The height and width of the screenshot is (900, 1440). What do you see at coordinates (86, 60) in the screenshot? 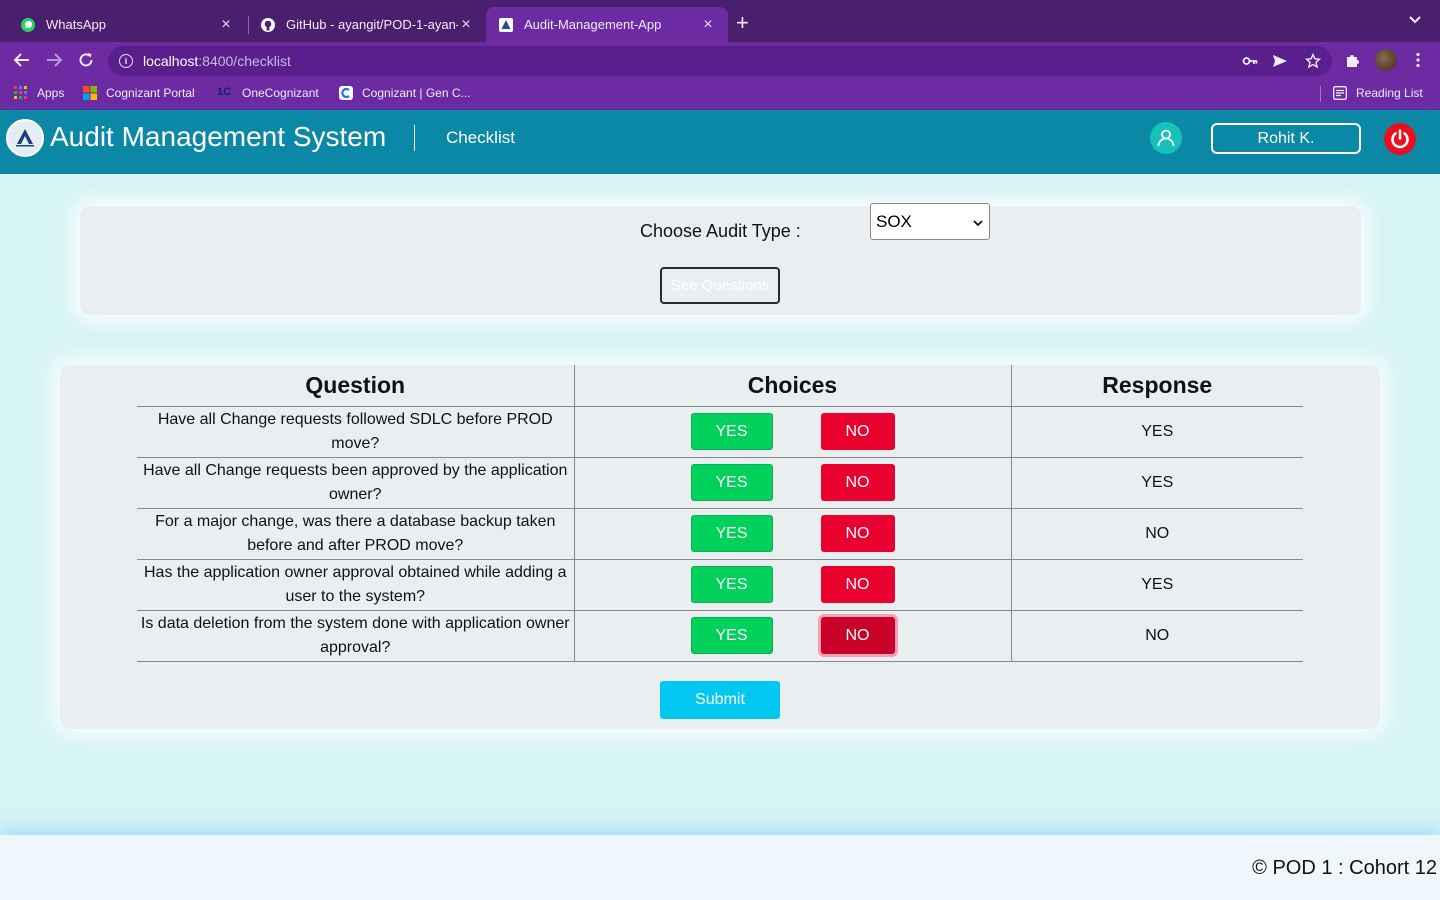
I see `reload-icon` at bounding box center [86, 60].